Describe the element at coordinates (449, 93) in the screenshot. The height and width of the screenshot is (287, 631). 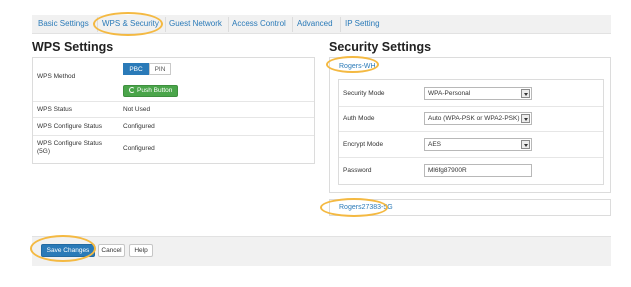
I see `security-mode-value: WPA-Personal` at that location.